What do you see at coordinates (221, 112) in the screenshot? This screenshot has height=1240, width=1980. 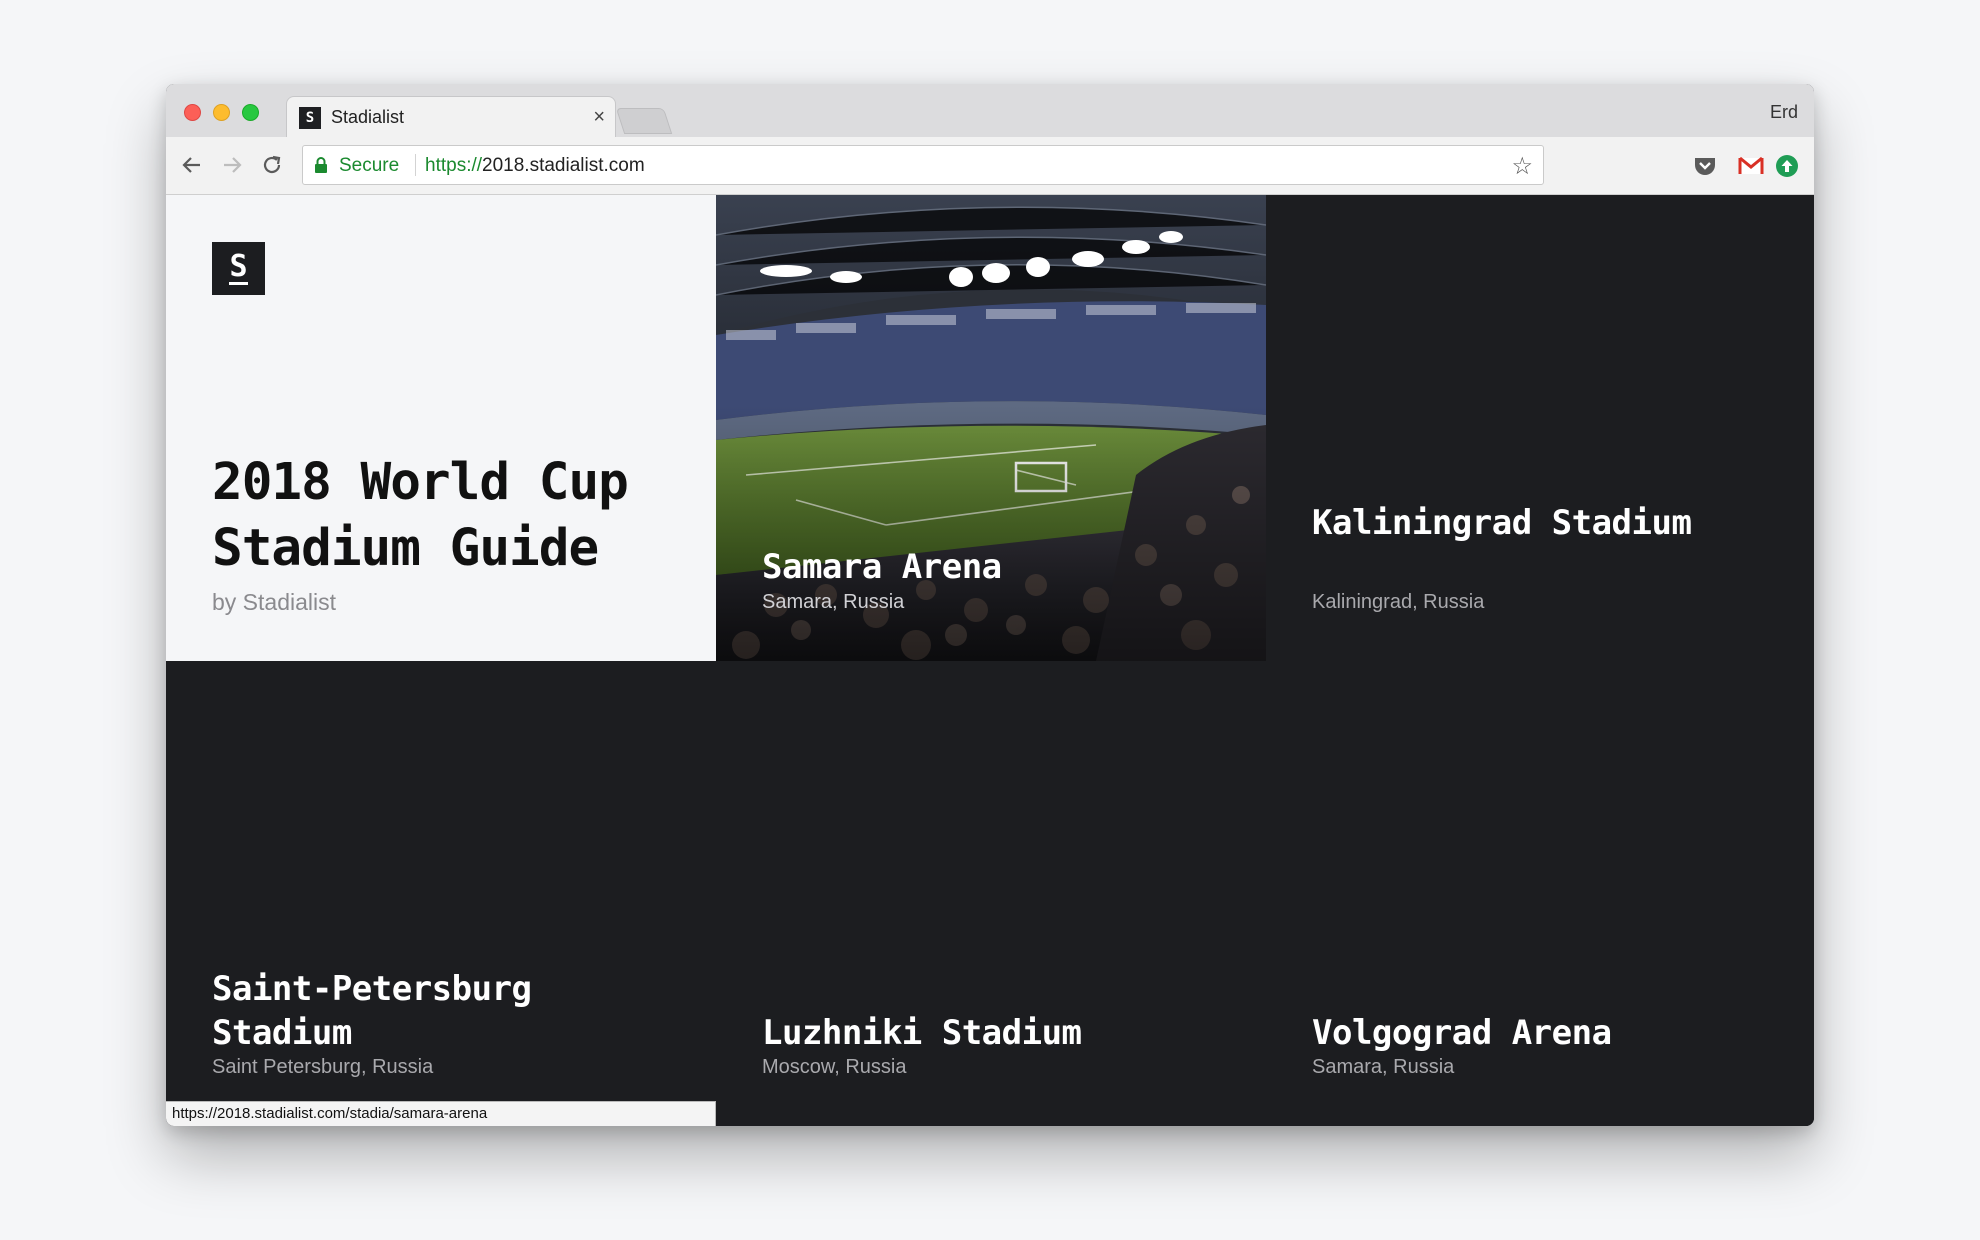 I see `minimize-window-button` at bounding box center [221, 112].